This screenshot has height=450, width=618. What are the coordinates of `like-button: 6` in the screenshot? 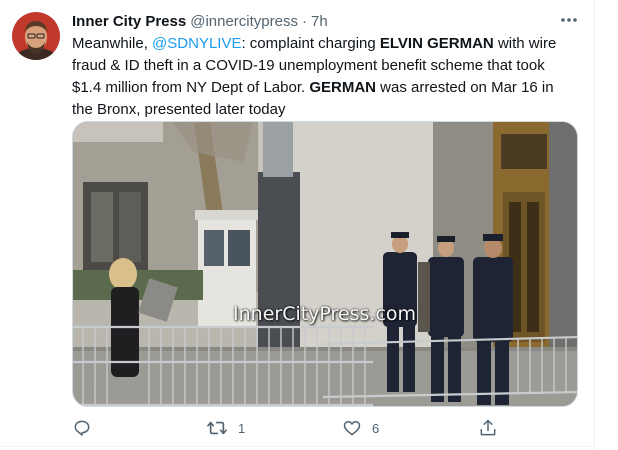 It's located at (360, 428).